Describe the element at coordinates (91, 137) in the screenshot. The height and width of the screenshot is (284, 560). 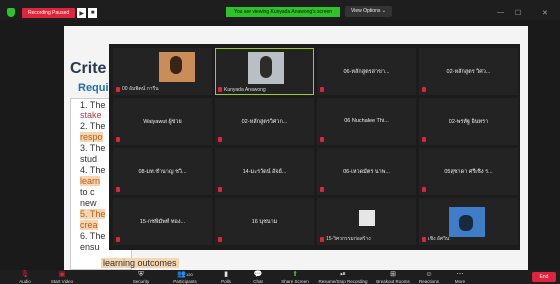
I see `slide-line: respo` at that location.